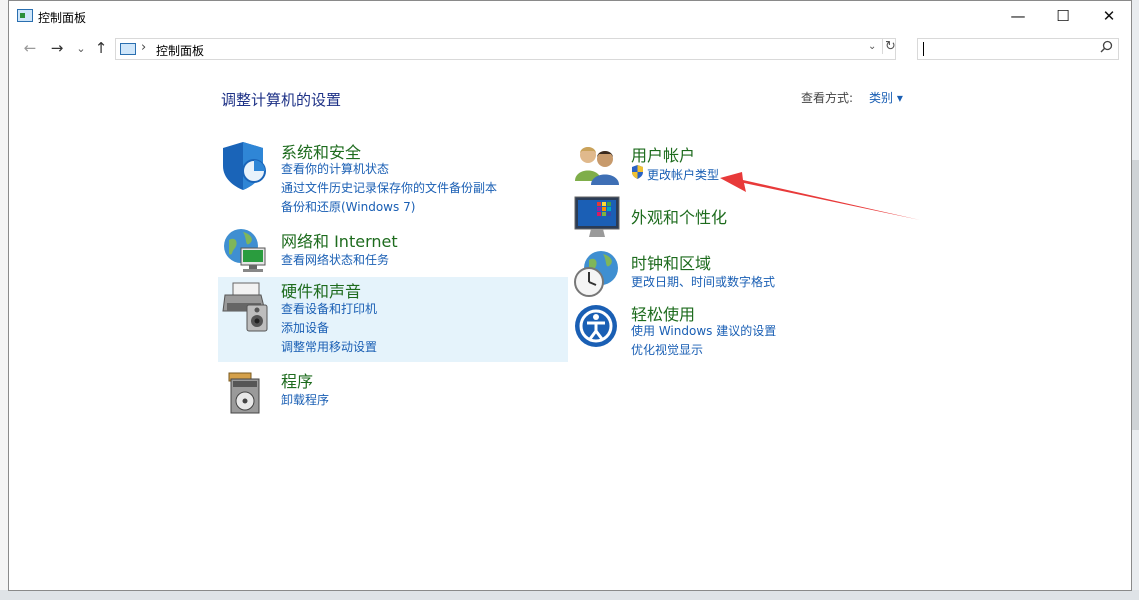  I want to click on title-bar: 控制面板 — ☐ ✕, so click(570, 16).